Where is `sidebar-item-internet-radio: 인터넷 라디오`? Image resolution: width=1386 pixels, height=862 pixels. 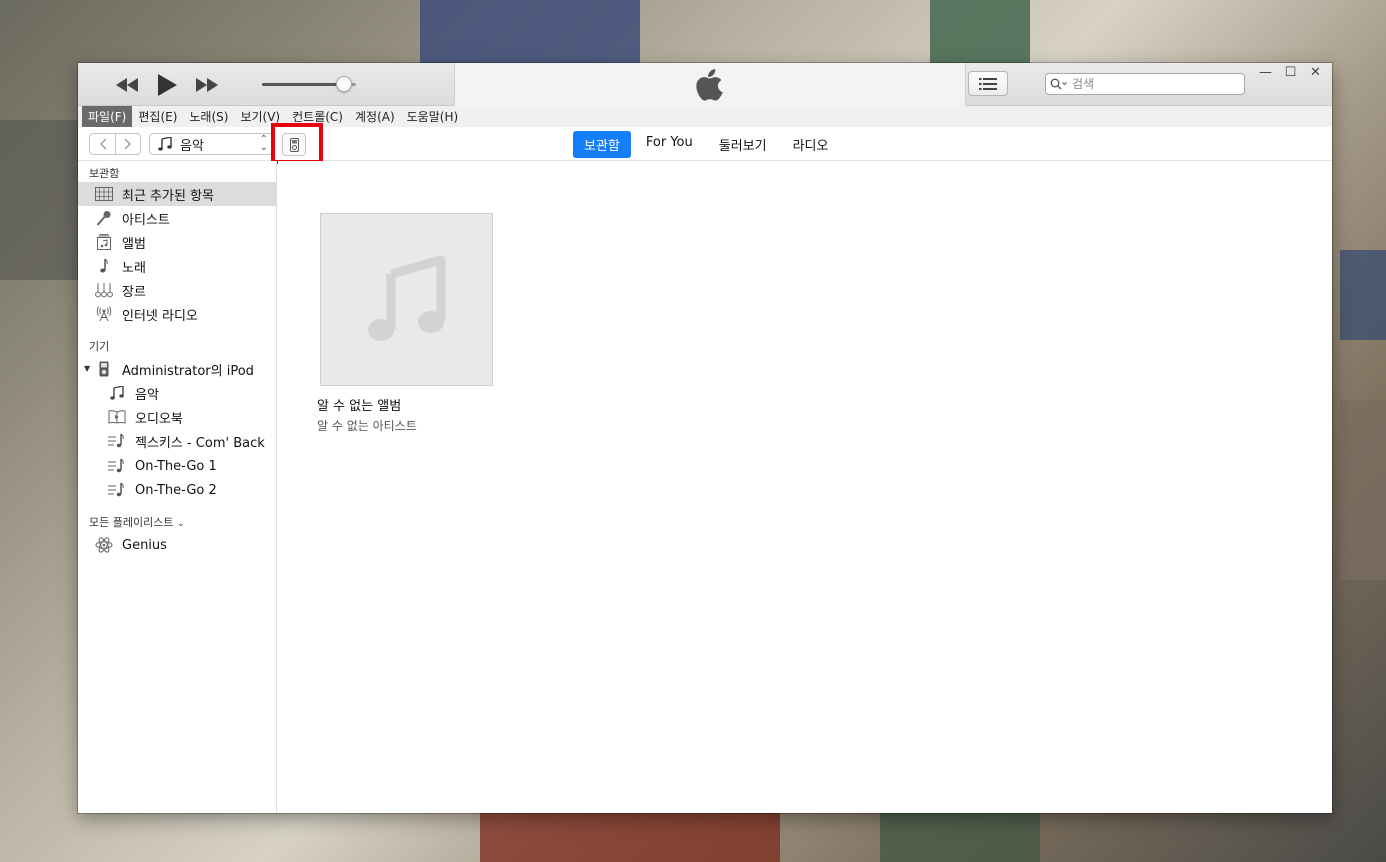 sidebar-item-internet-radio: 인터넷 라디오 is located at coordinates (177, 314).